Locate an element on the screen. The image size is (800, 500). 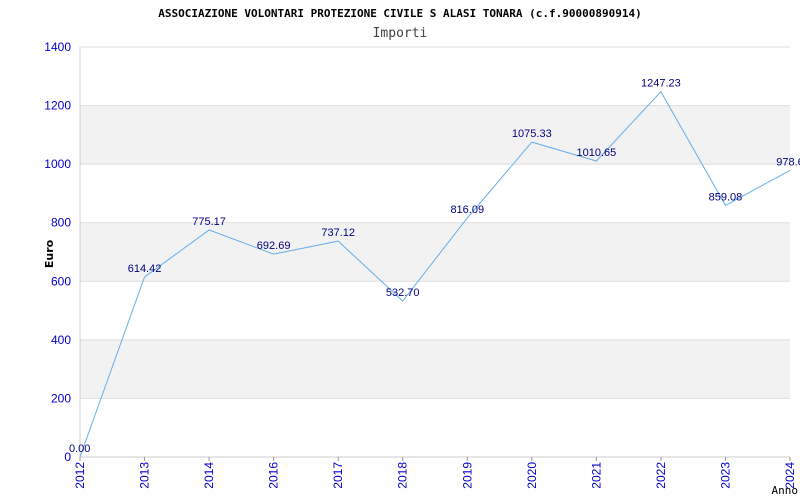
data-label: 737.12 is located at coordinates (338, 233).